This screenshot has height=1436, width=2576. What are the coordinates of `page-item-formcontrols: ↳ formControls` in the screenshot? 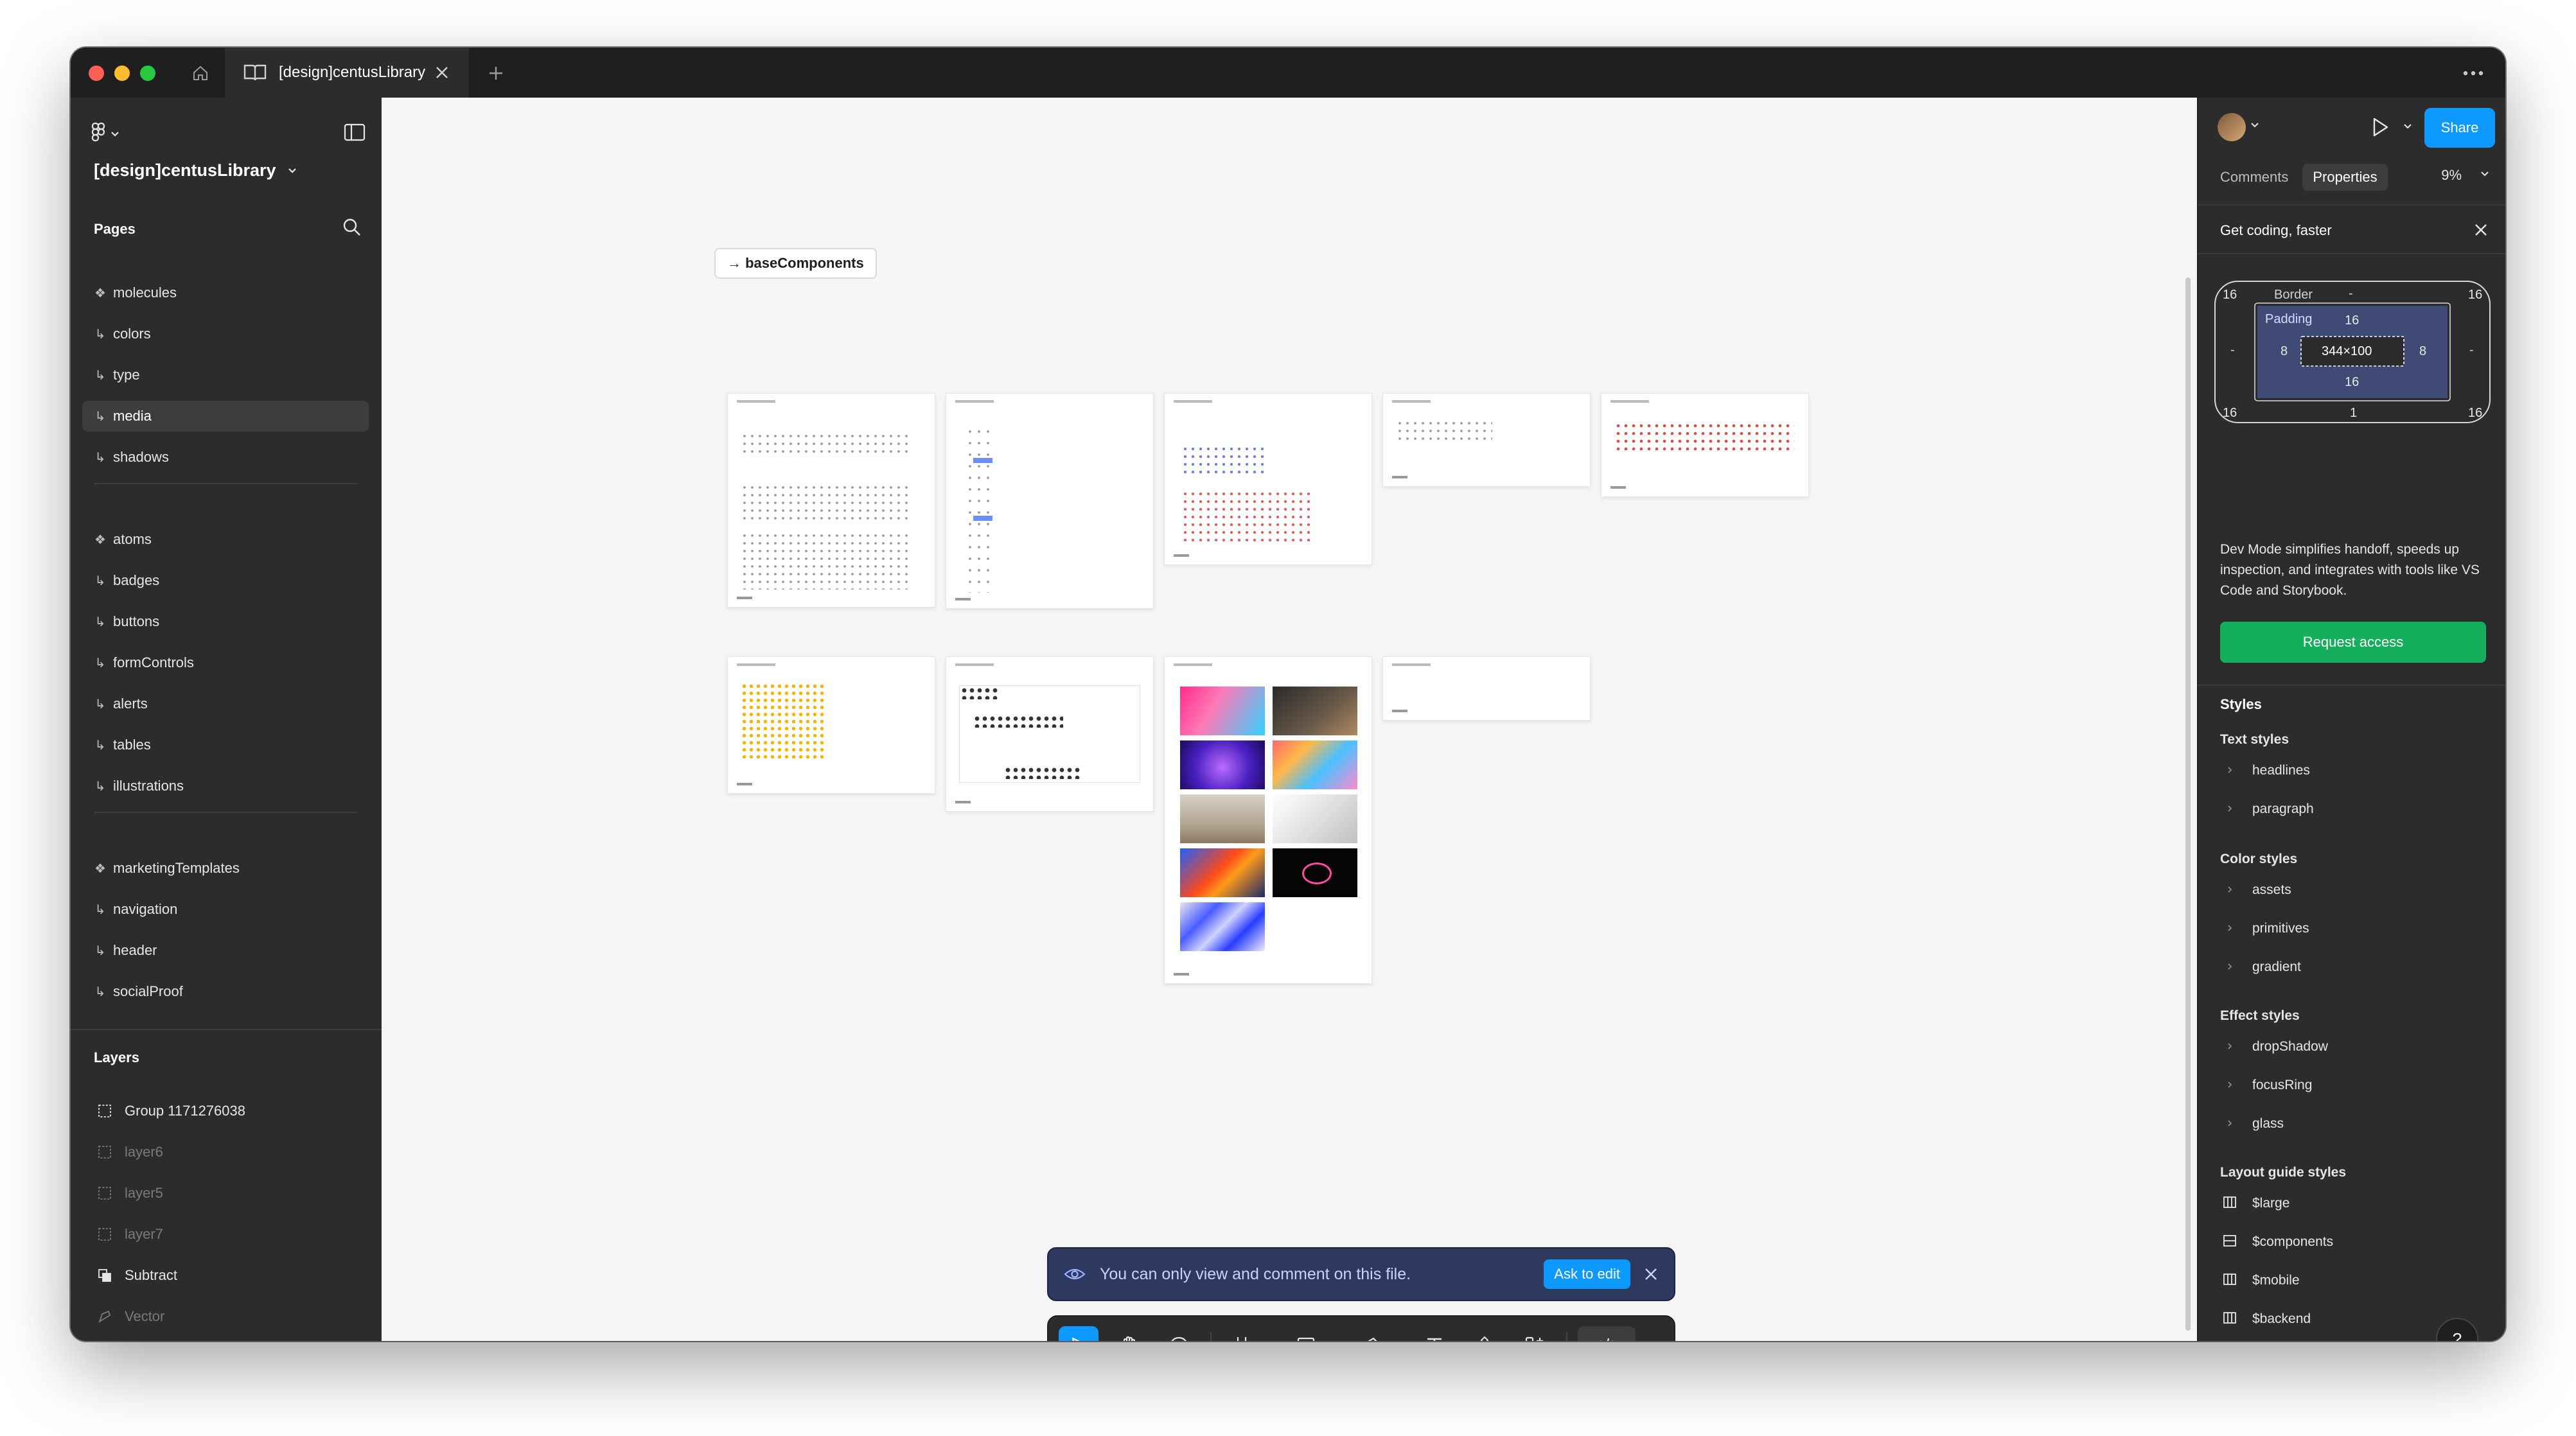 It's located at (225, 663).